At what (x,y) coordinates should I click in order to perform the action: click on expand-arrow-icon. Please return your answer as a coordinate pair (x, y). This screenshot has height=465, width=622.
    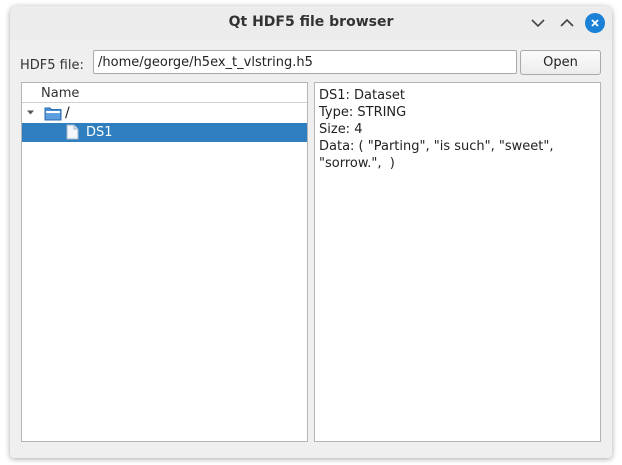
    Looking at the image, I should click on (30, 112).